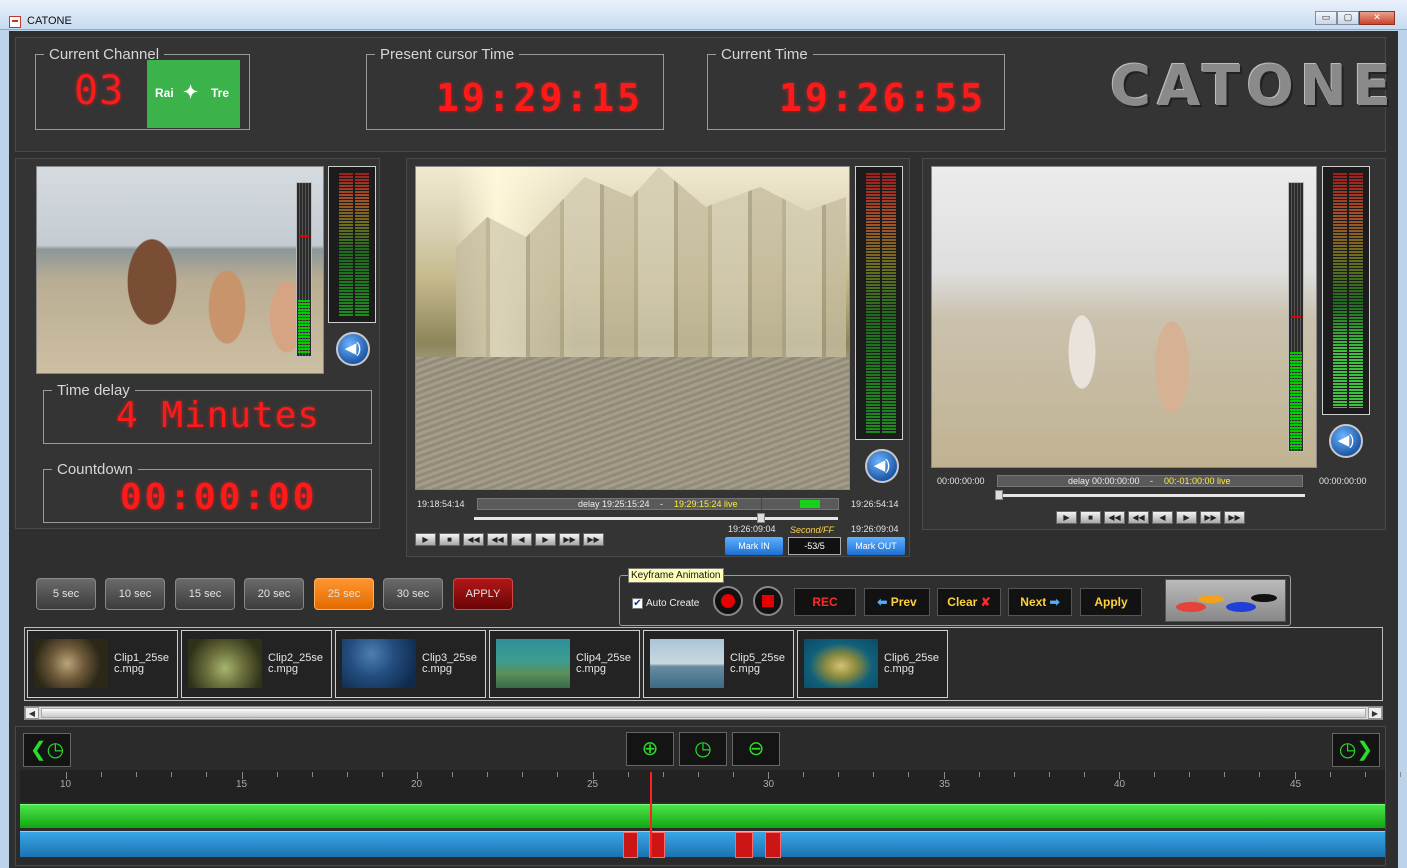 The height and width of the screenshot is (868, 1407). Describe the element at coordinates (761, 518) in the screenshot. I see `main-slider-thumb` at that location.